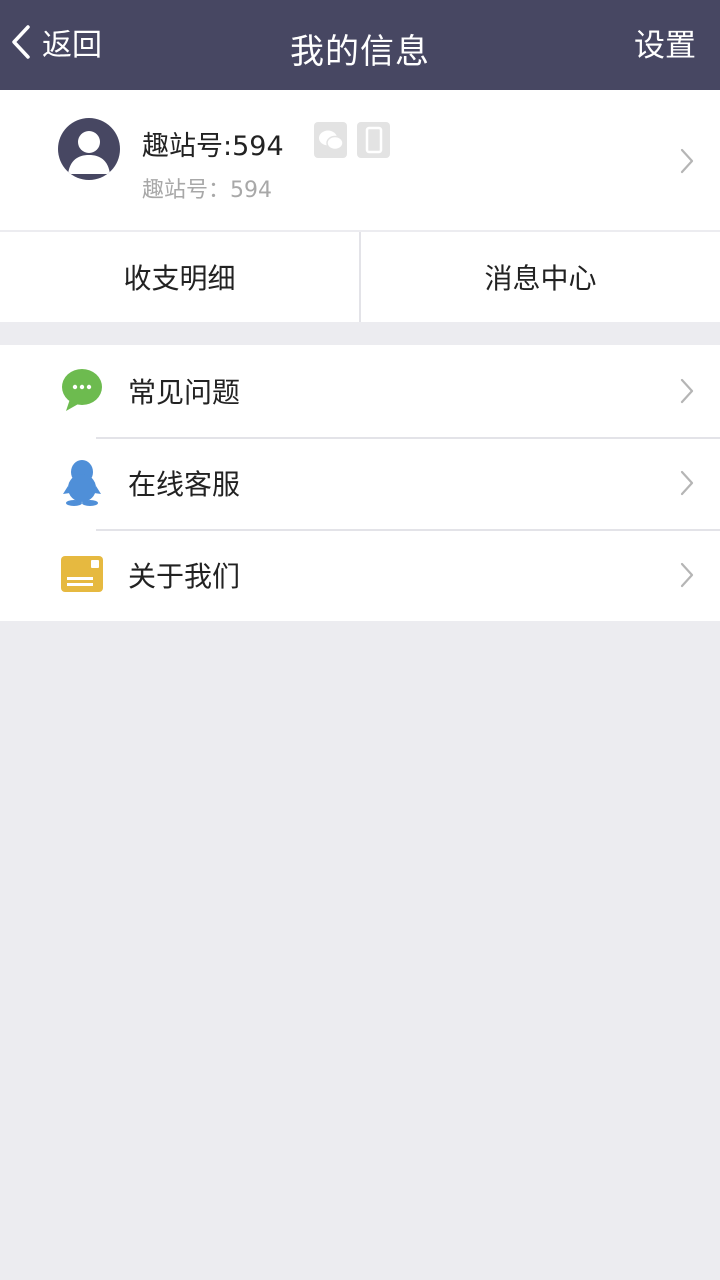 This screenshot has width=720, height=1280. What do you see at coordinates (360, 575) in the screenshot?
I see `menu-item-about-us: 关于我们` at bounding box center [360, 575].